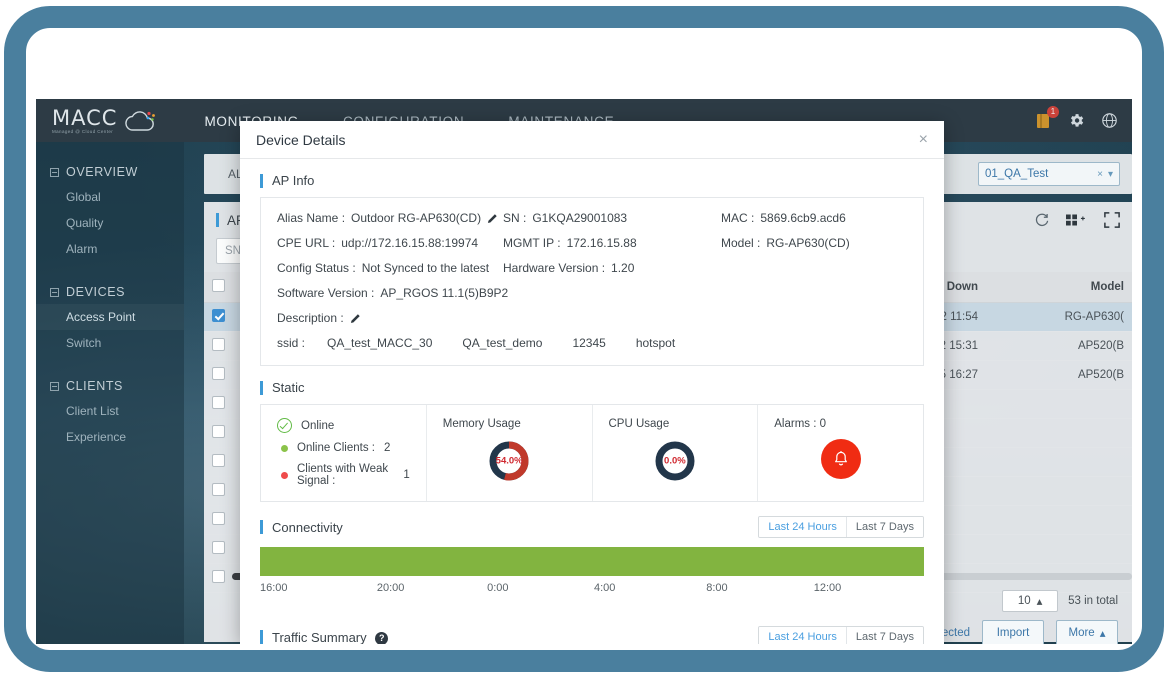  Describe the element at coordinates (336, 448) in the screenshot. I see `online-clients-label: Online Clients :` at that location.